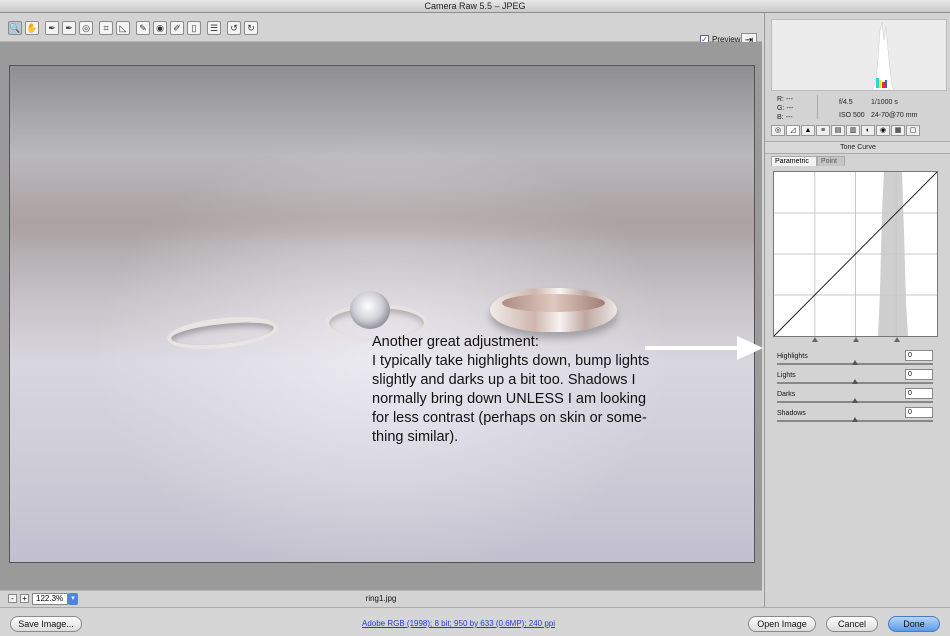 This screenshot has height=636, width=950. I want to click on section-title: Tone Curve, so click(857, 147).